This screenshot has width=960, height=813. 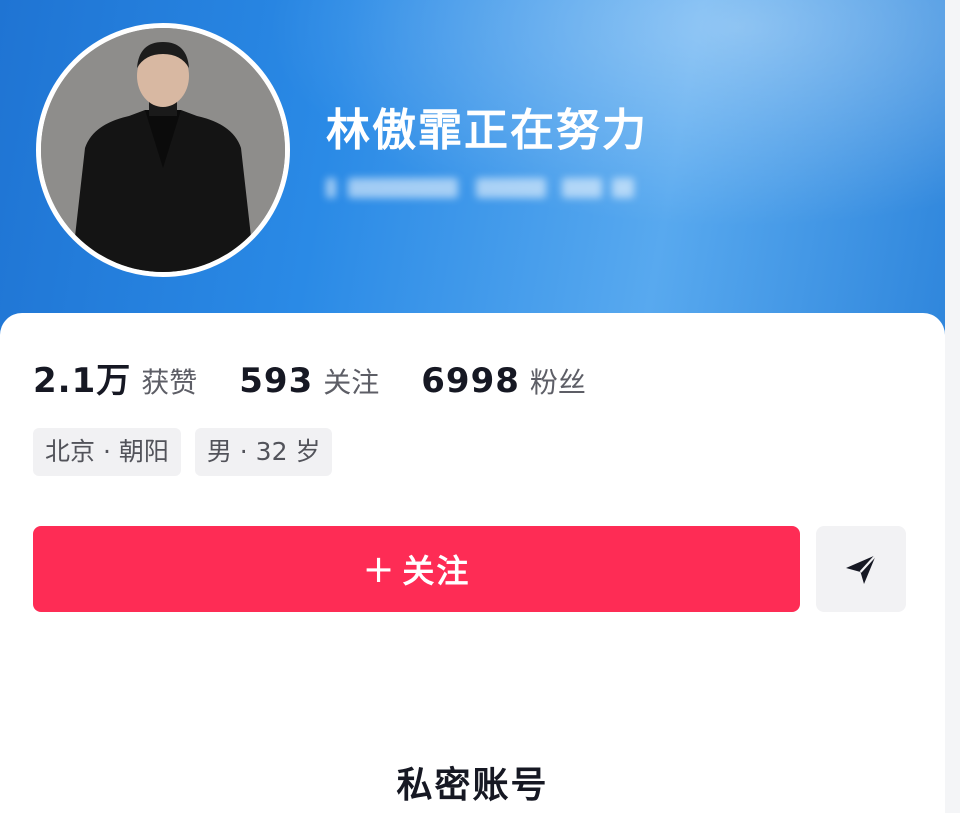 I want to click on private-account-label: 私密账号, so click(x=472, y=785).